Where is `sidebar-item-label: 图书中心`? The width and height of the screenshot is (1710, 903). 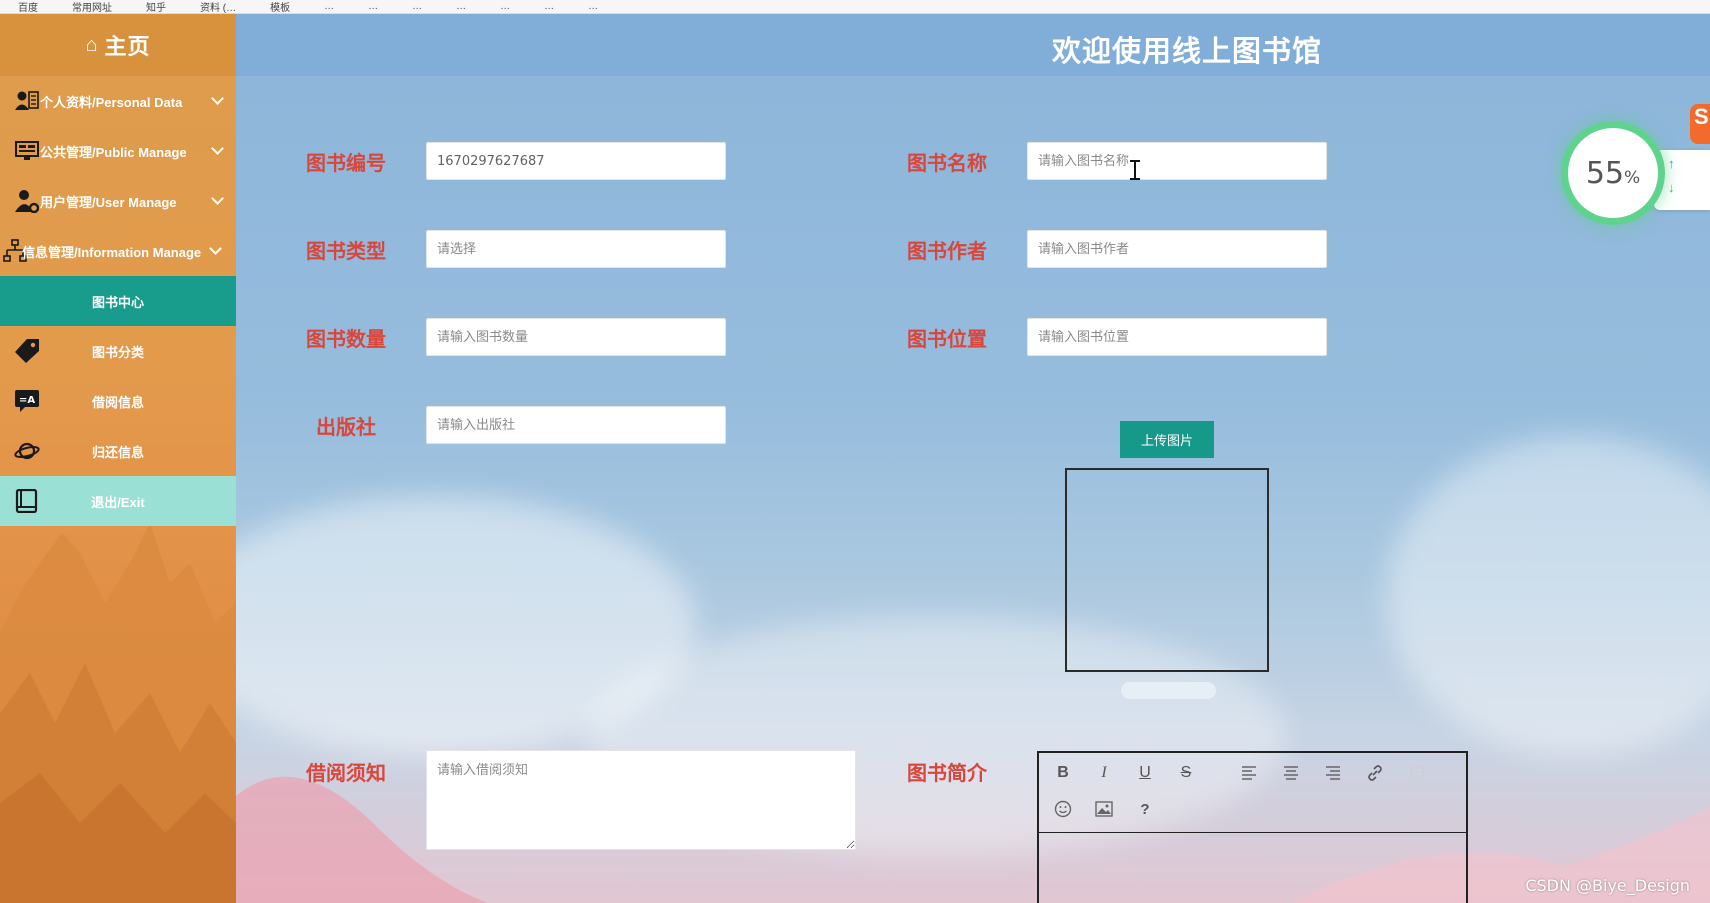
sidebar-item-label: 图书中心 is located at coordinates (117, 302).